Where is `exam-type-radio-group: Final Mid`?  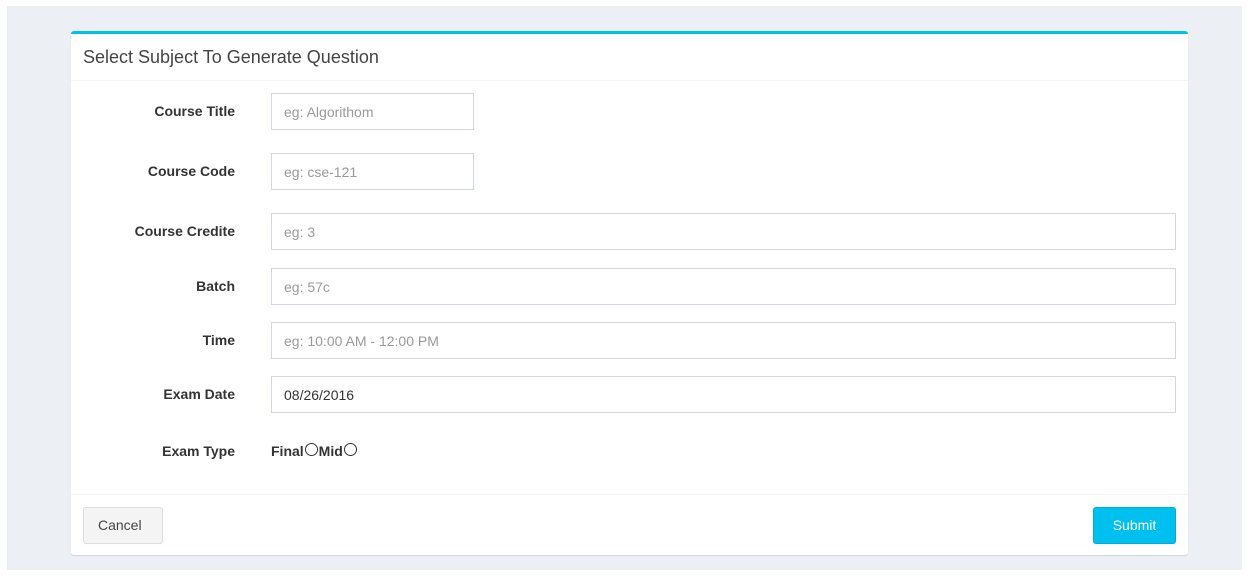 exam-type-radio-group: Final Mid is located at coordinates (314, 451).